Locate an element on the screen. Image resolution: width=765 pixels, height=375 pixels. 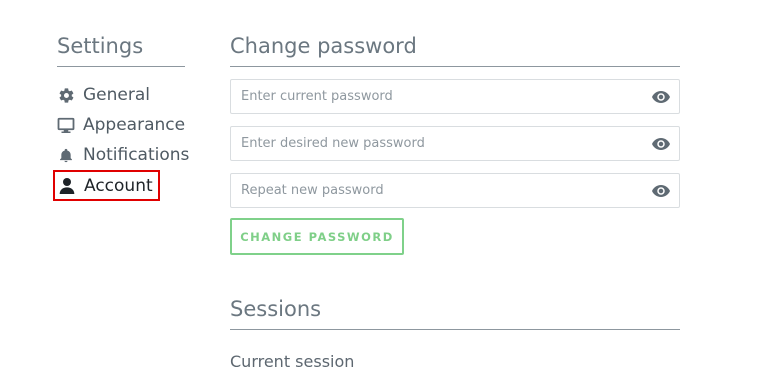
new-password-field is located at coordinates (455, 143).